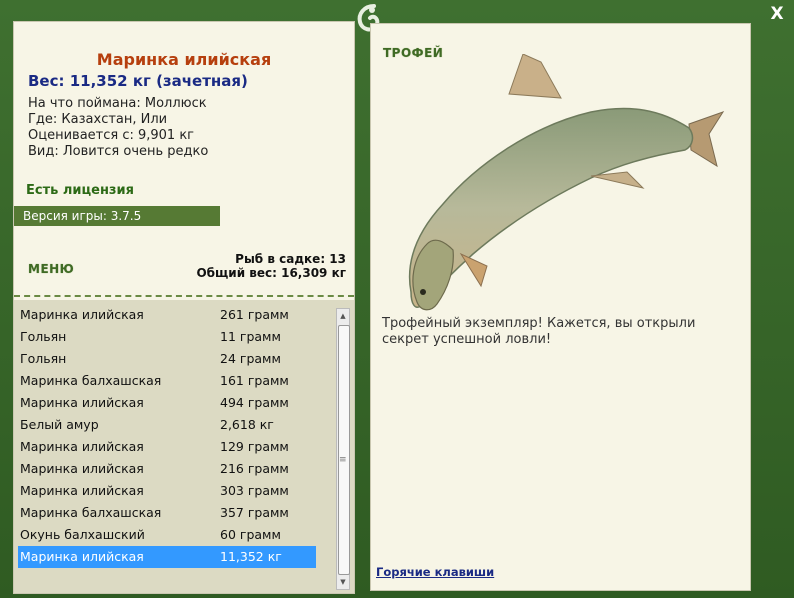 Image resolution: width=794 pixels, height=598 pixels. I want to click on list-item-weight: 129 грамм, so click(254, 446).